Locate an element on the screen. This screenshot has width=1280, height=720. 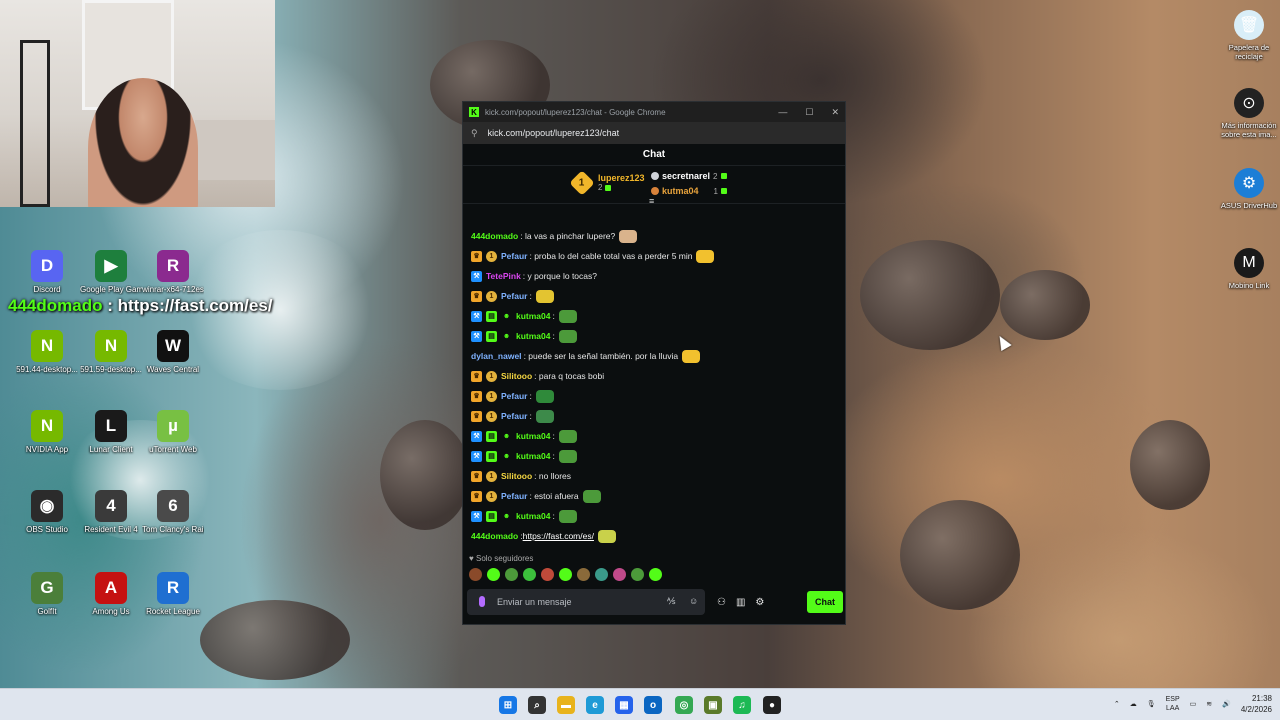
desktop-icon: 🗑 Papelera de reciclaje is located at coordinates (1248, 35).